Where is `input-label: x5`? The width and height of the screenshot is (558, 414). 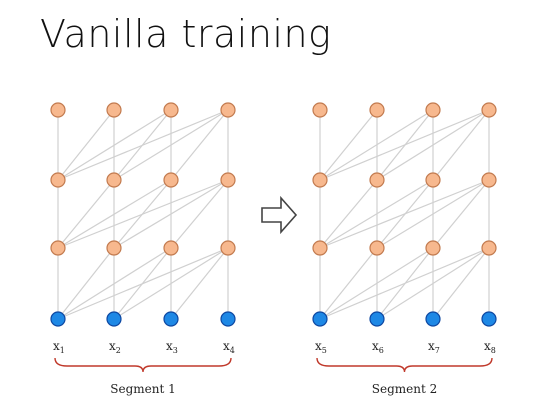 input-label: x5 is located at coordinates (321, 347).